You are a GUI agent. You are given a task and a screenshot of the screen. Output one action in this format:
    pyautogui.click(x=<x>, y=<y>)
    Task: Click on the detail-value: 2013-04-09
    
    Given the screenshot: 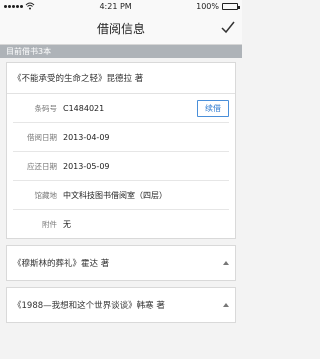 What is the action you would take?
    pyautogui.click(x=86, y=137)
    